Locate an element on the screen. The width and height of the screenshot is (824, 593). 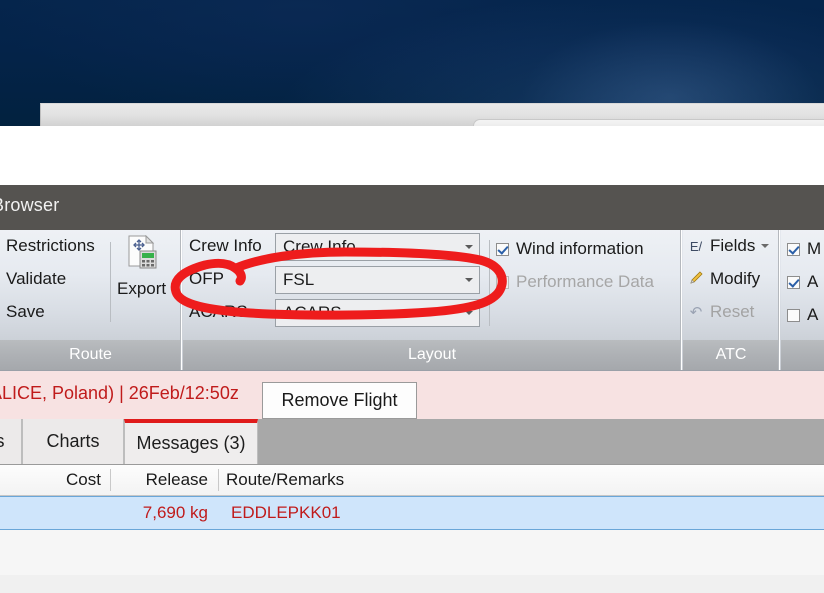
crew-info-combobox: Crew Info is located at coordinates (377, 247).